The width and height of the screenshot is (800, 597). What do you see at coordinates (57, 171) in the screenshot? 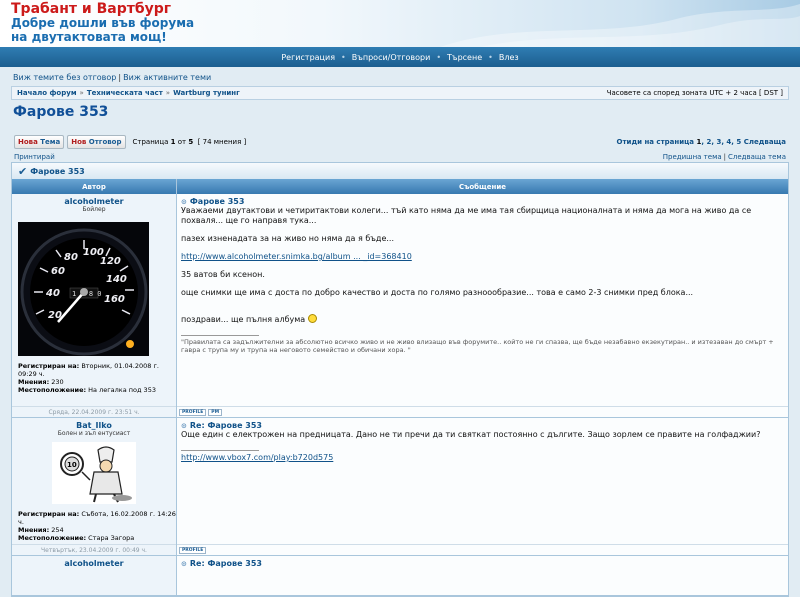
I see `topic-category-title: Фарове 353` at bounding box center [57, 171].